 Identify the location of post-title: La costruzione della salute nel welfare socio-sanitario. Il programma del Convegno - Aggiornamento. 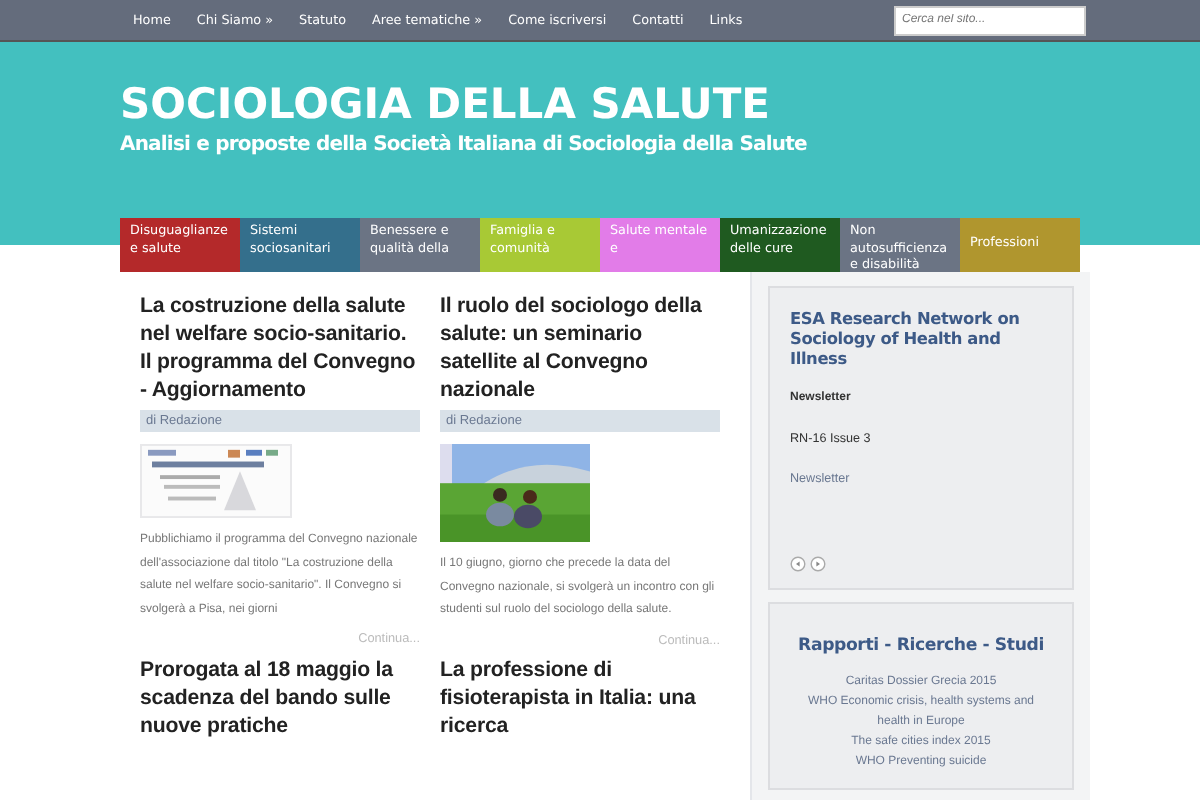
(280, 348).